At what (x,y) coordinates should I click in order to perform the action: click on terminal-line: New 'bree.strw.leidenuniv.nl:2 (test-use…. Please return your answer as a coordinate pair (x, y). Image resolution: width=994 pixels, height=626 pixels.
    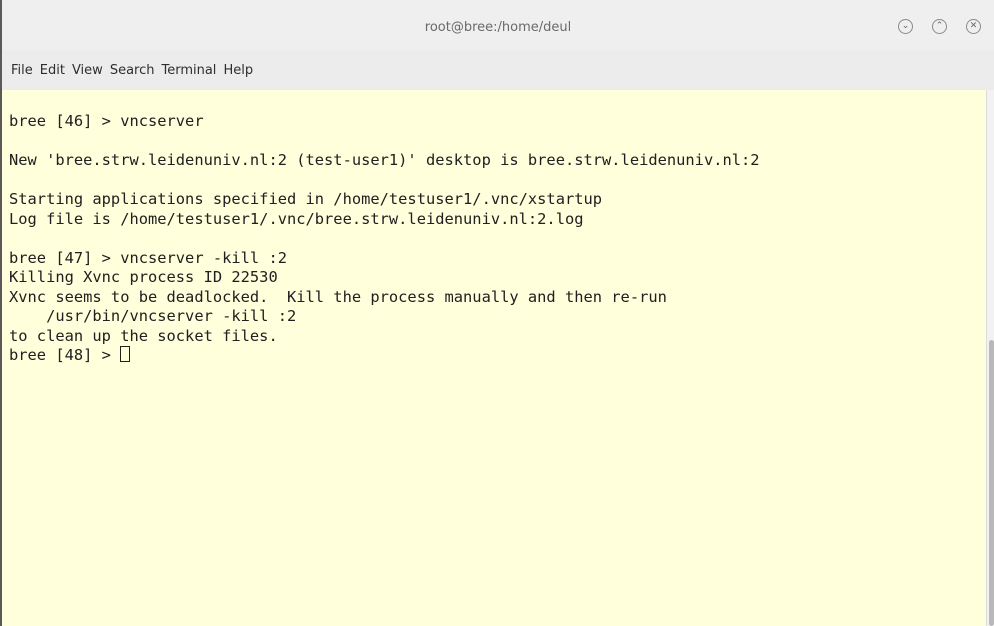
    Looking at the image, I should click on (384, 160).